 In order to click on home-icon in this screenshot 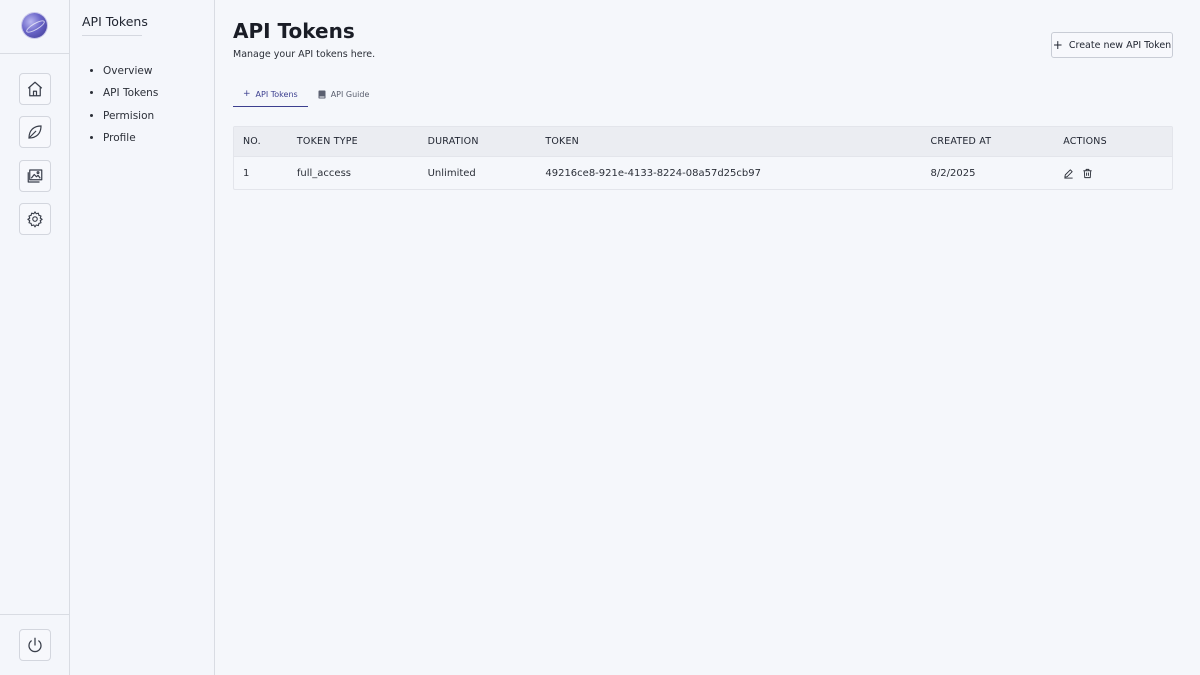, I will do `click(35, 89)`.